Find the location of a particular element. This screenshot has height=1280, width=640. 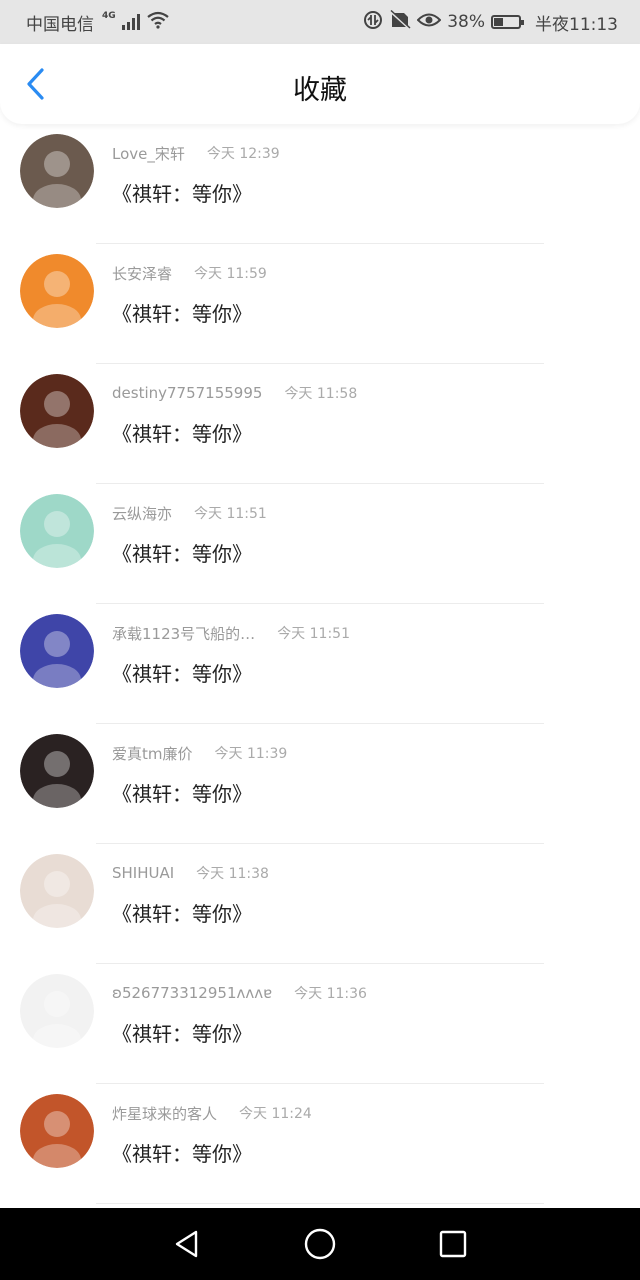

battery-icon is located at coordinates (507, 22).